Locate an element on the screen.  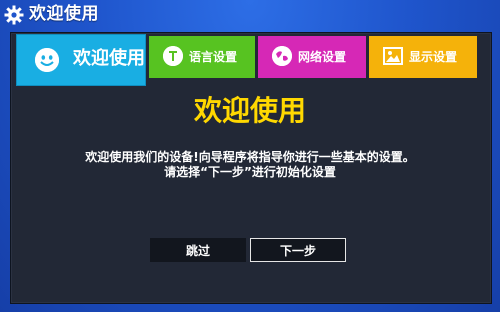
skip-button: 跳过 is located at coordinates (198, 250).